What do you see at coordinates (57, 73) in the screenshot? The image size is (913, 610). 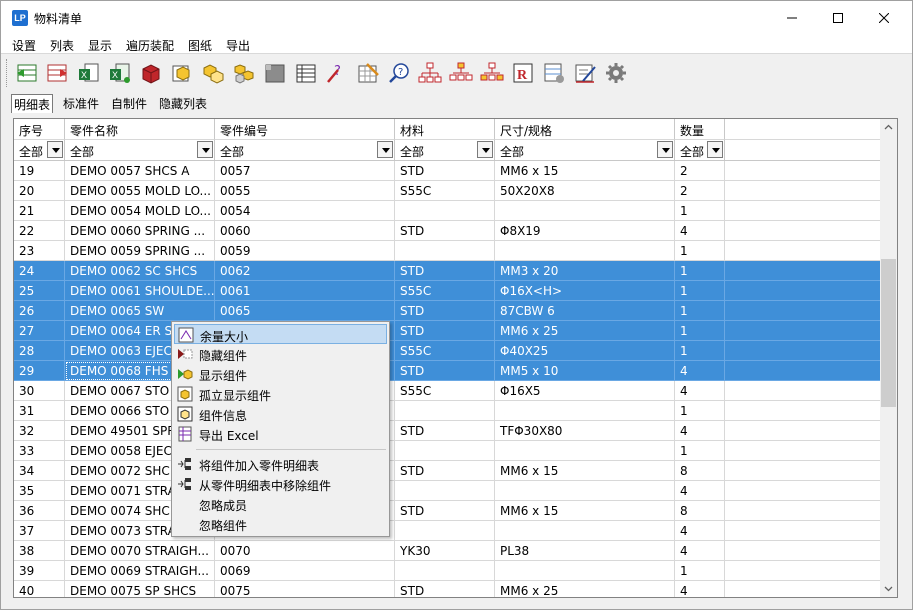 I see `collapse-rows-icon` at bounding box center [57, 73].